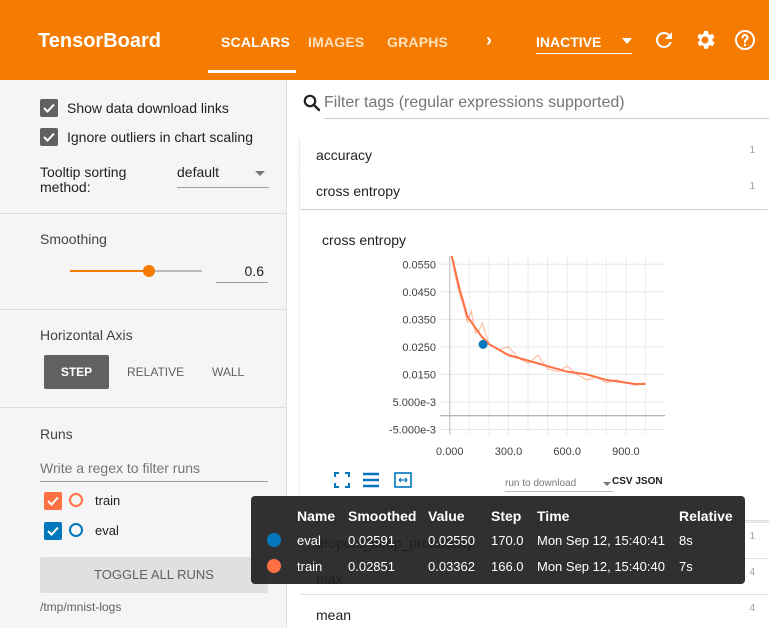 The width and height of the screenshot is (769, 634). What do you see at coordinates (489, 40) in the screenshot?
I see `more-tabs-chevron-icon: ›` at bounding box center [489, 40].